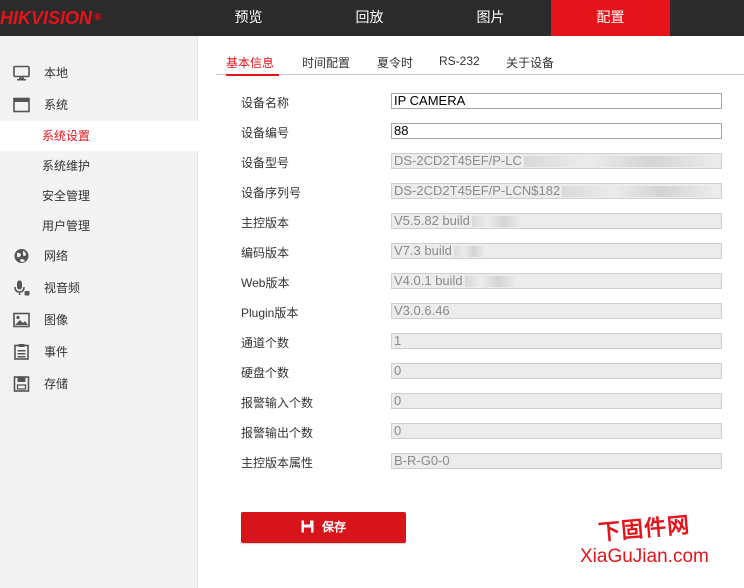 The height and width of the screenshot is (588, 744). I want to click on sidebar-item-local: 本地, so click(99, 73).